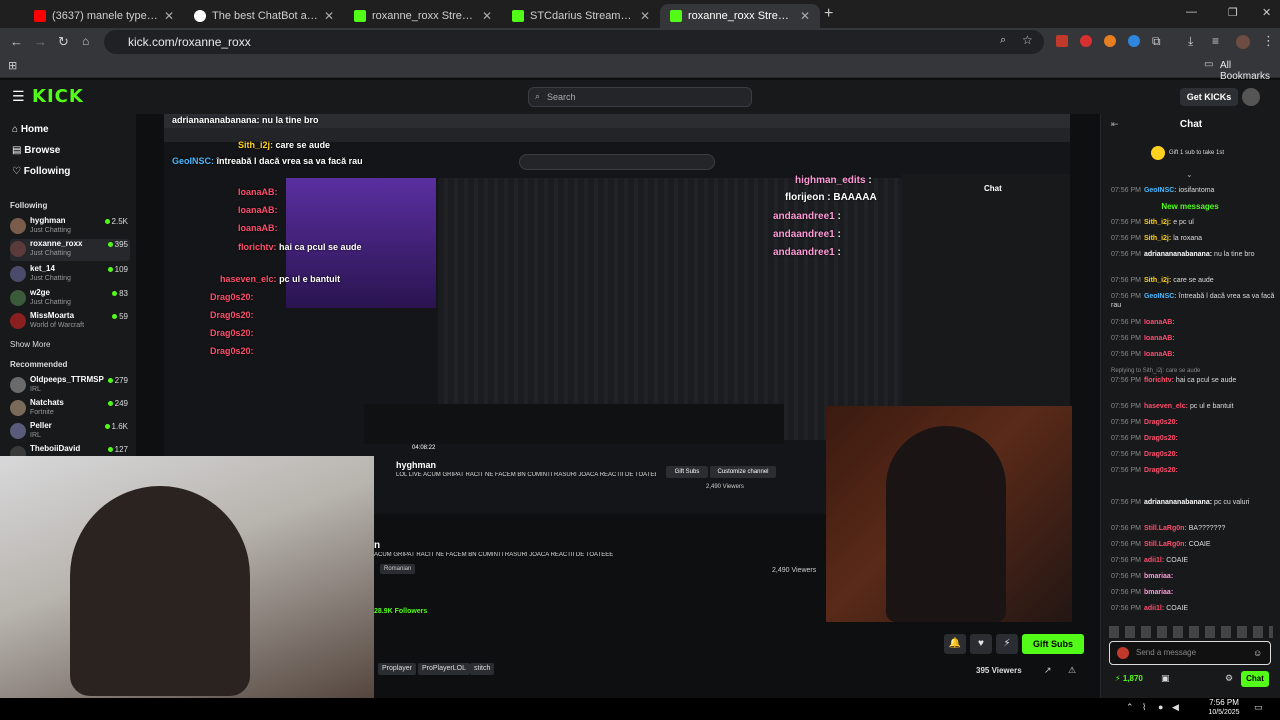 The height and width of the screenshot is (720, 1280). What do you see at coordinates (1130, 707) in the screenshot?
I see `tray-chevron-icon: ⌃` at bounding box center [1130, 707].